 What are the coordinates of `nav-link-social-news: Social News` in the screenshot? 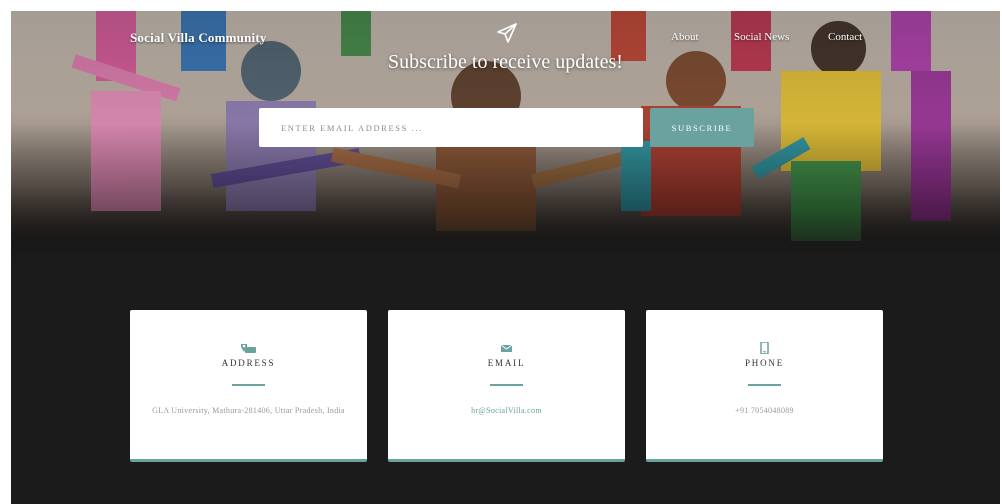 It's located at (761, 37).